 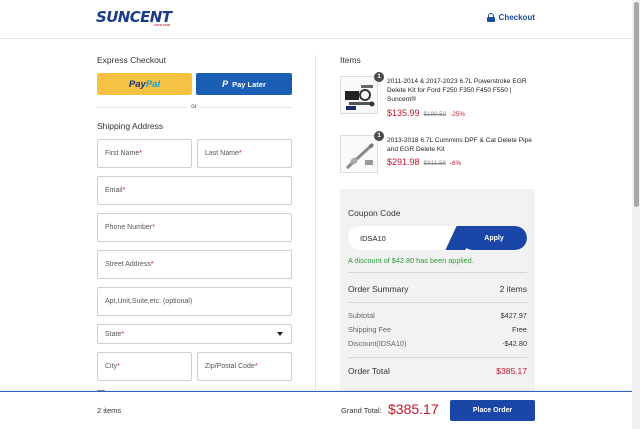 What do you see at coordinates (316, 410) in the screenshot?
I see `sticky-footer: 2 items Grand Total: $385.17 Place Order` at bounding box center [316, 410].